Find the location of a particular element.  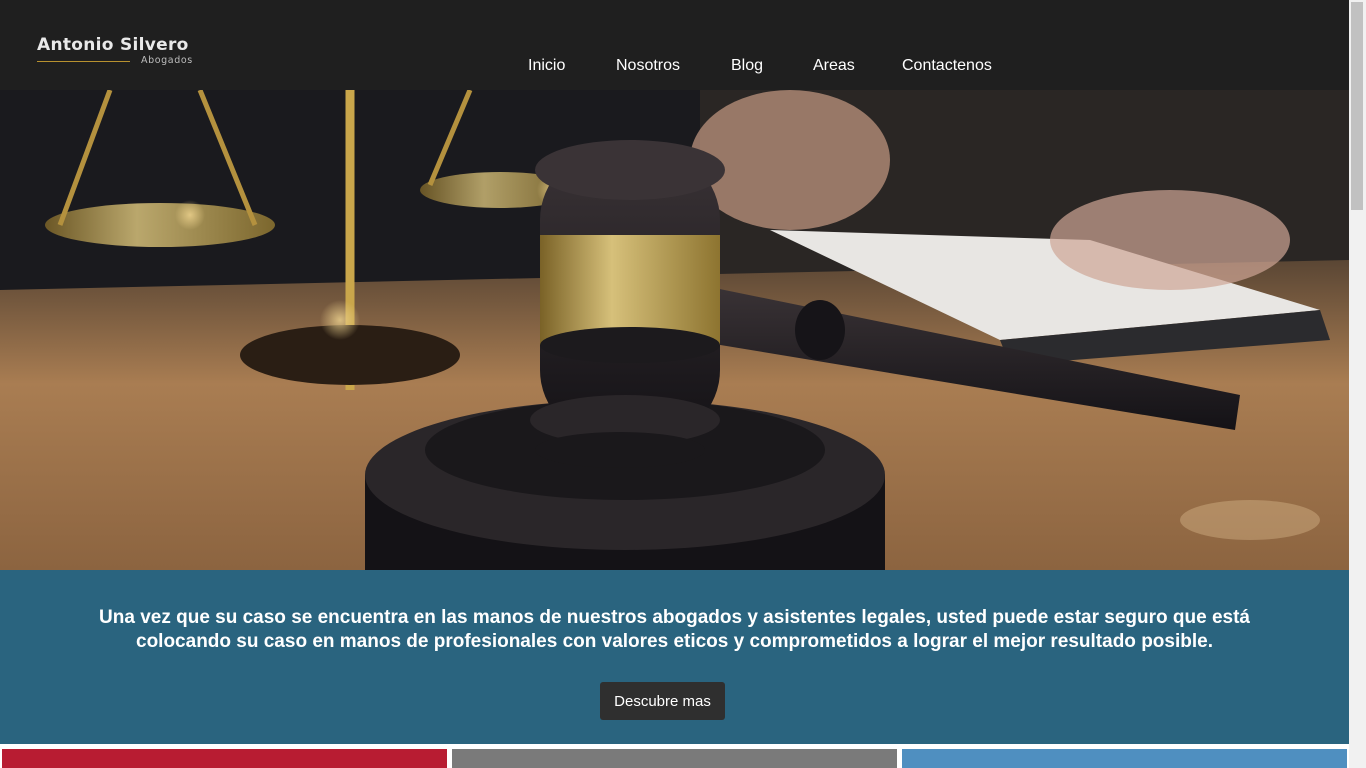

nav-item-blog: Blog is located at coordinates (747, 66).